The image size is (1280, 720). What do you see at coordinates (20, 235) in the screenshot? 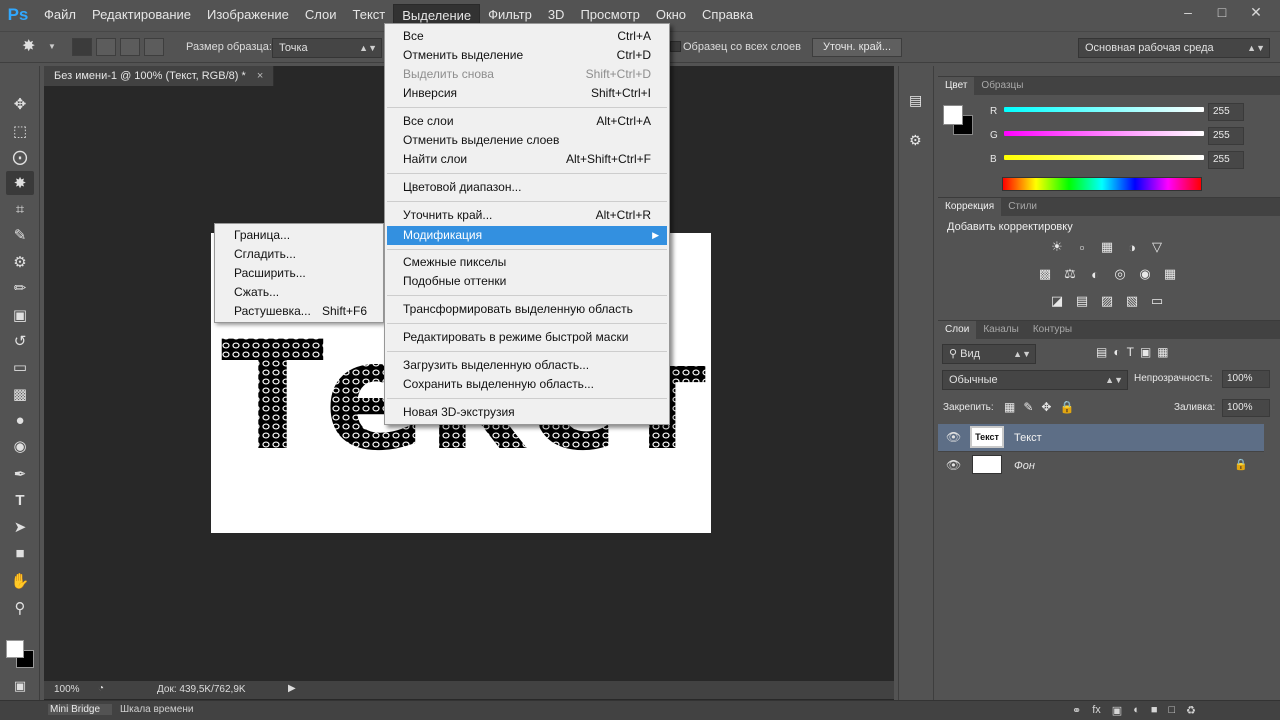
I see `eyedropper-tool-icon: ✎` at bounding box center [20, 235].